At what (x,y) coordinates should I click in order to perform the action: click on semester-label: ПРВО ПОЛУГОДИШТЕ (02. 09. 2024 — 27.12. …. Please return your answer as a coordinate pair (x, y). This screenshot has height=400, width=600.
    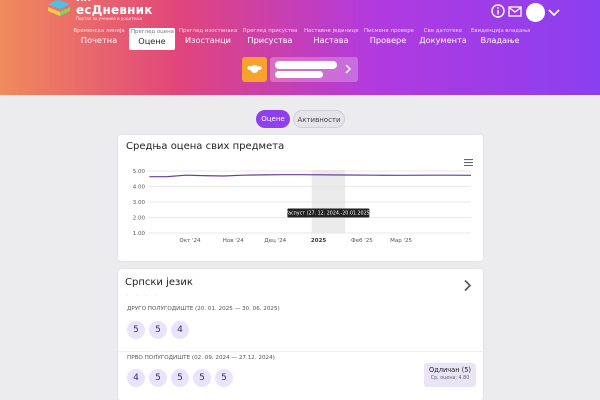
    Looking at the image, I should click on (201, 358).